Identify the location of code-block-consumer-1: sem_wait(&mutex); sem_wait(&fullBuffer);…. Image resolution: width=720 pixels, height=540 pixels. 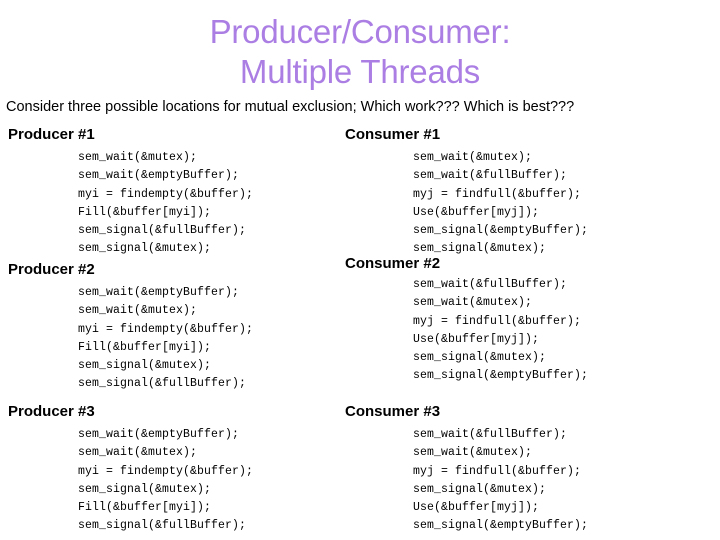
(532, 204).